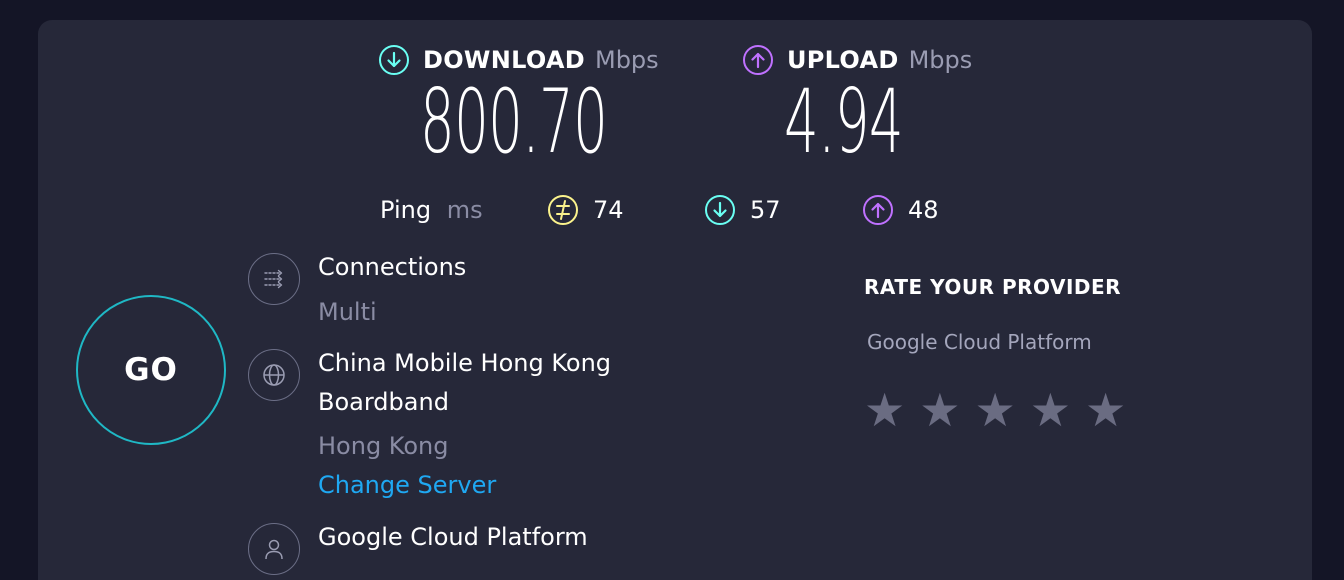 This screenshot has width=1344, height=580. What do you see at coordinates (383, 402) in the screenshot?
I see `server-name-line2: Boardband` at bounding box center [383, 402].